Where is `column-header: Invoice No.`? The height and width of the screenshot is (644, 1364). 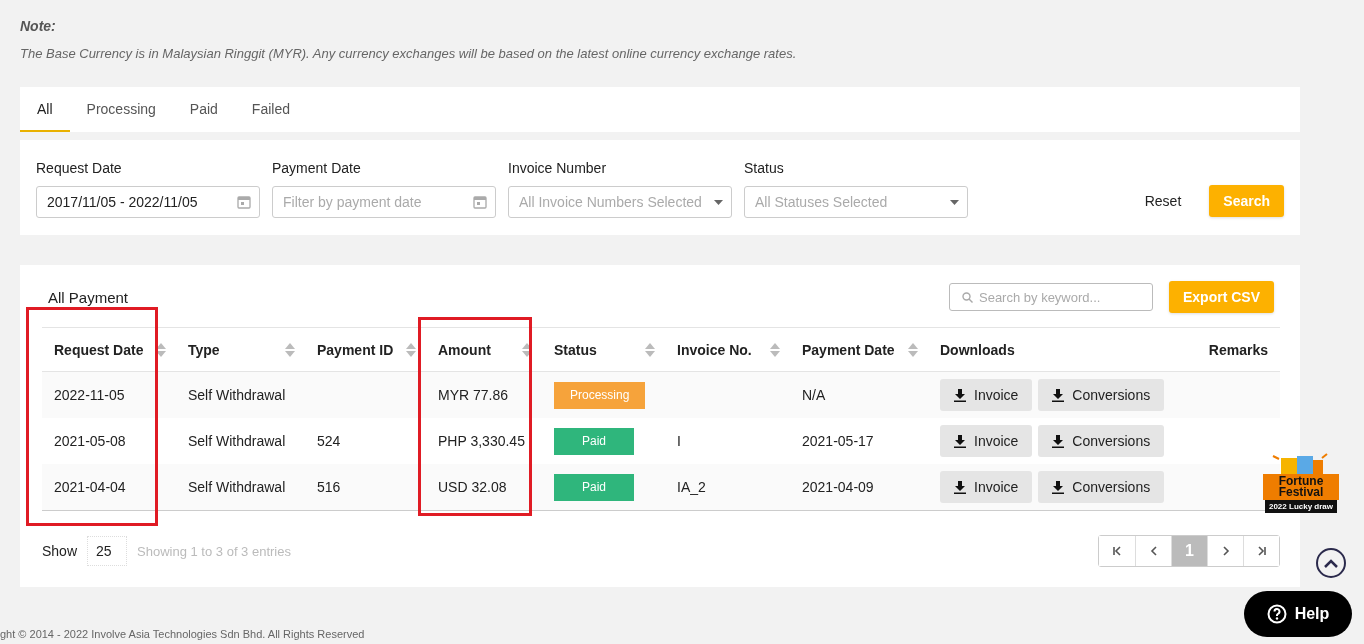 column-header: Invoice No. is located at coordinates (714, 349).